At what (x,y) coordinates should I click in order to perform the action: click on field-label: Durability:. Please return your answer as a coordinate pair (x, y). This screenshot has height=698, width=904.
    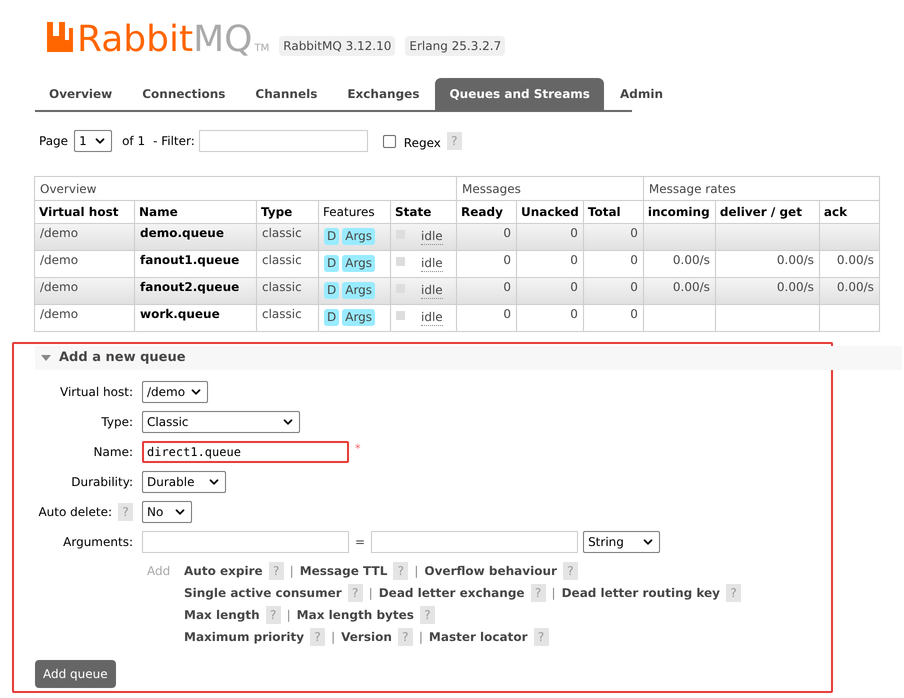
    Looking at the image, I should click on (102, 482).